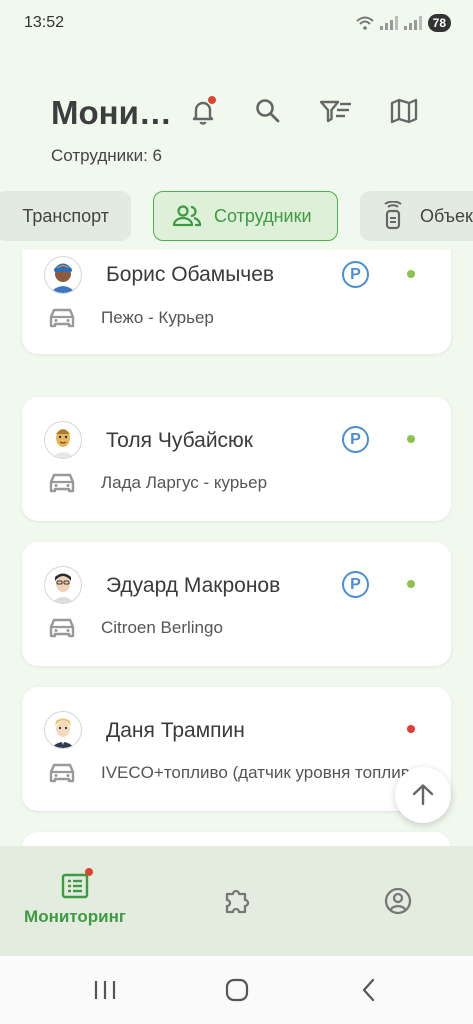 The height and width of the screenshot is (1024, 473). I want to click on arrow-up-icon, so click(423, 795).